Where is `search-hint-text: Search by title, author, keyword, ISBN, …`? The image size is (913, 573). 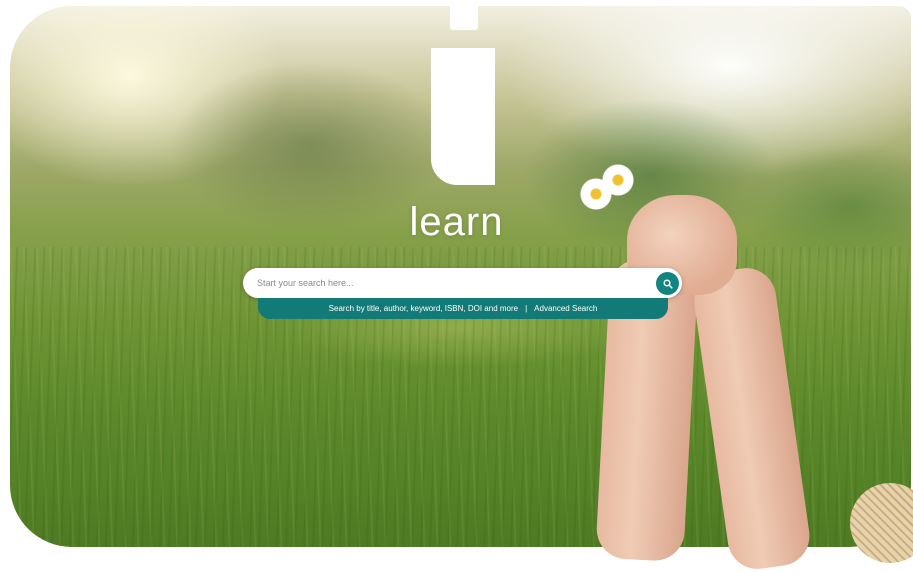
search-hint-text: Search by title, author, keyword, ISBN, … is located at coordinates (423, 308).